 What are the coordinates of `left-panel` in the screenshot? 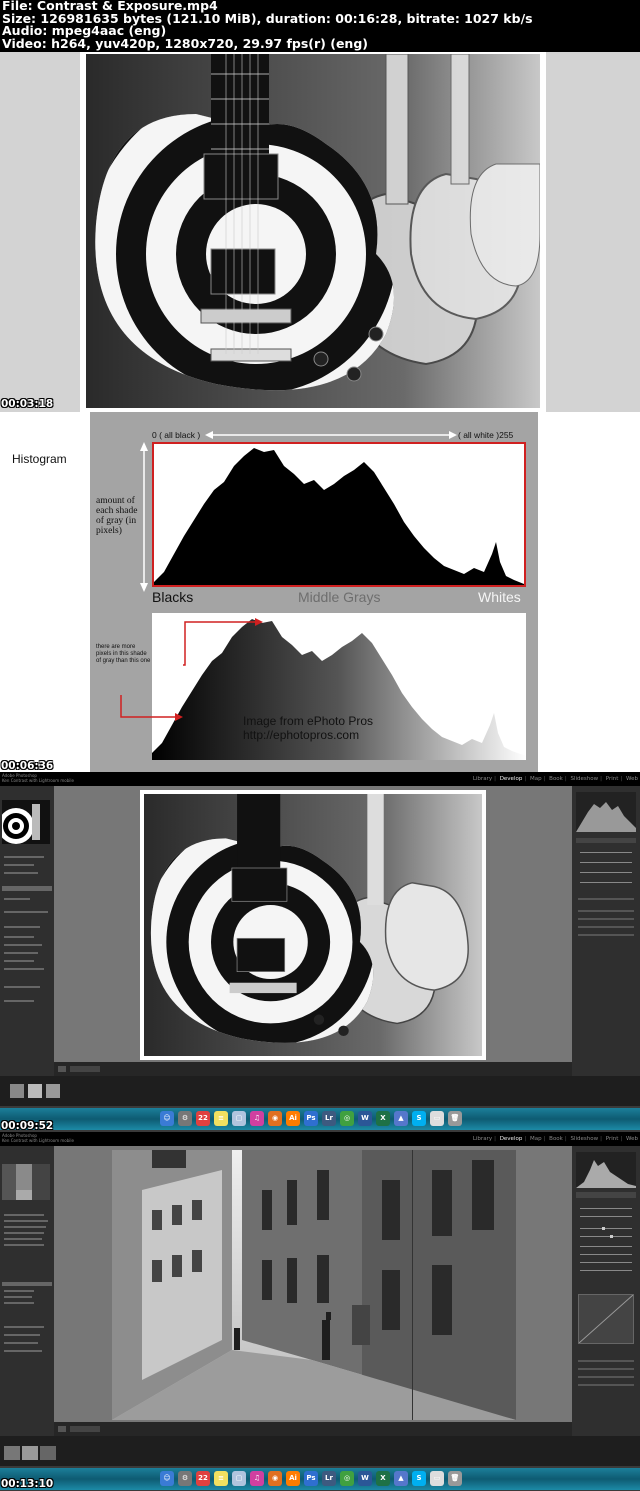 It's located at (27, 1291).